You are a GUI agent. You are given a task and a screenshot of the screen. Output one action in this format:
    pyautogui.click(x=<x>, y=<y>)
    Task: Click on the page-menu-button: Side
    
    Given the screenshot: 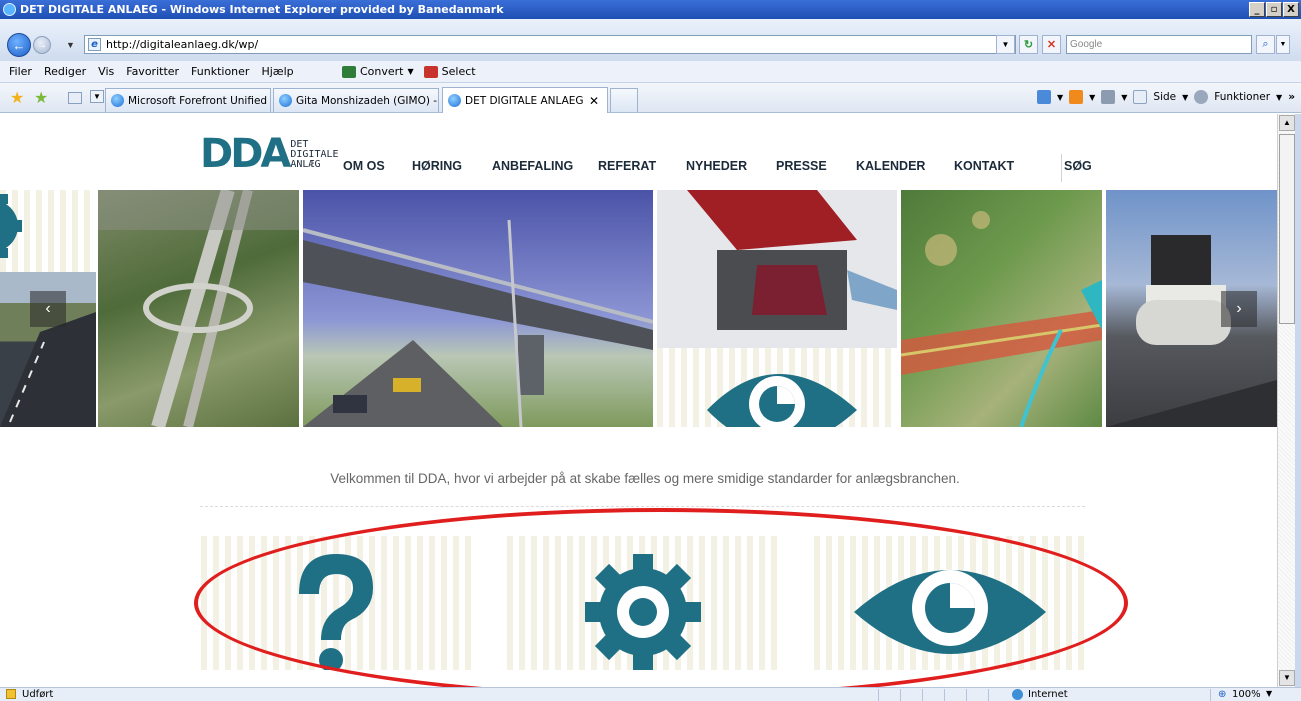 What is the action you would take?
    pyautogui.click(x=1164, y=97)
    